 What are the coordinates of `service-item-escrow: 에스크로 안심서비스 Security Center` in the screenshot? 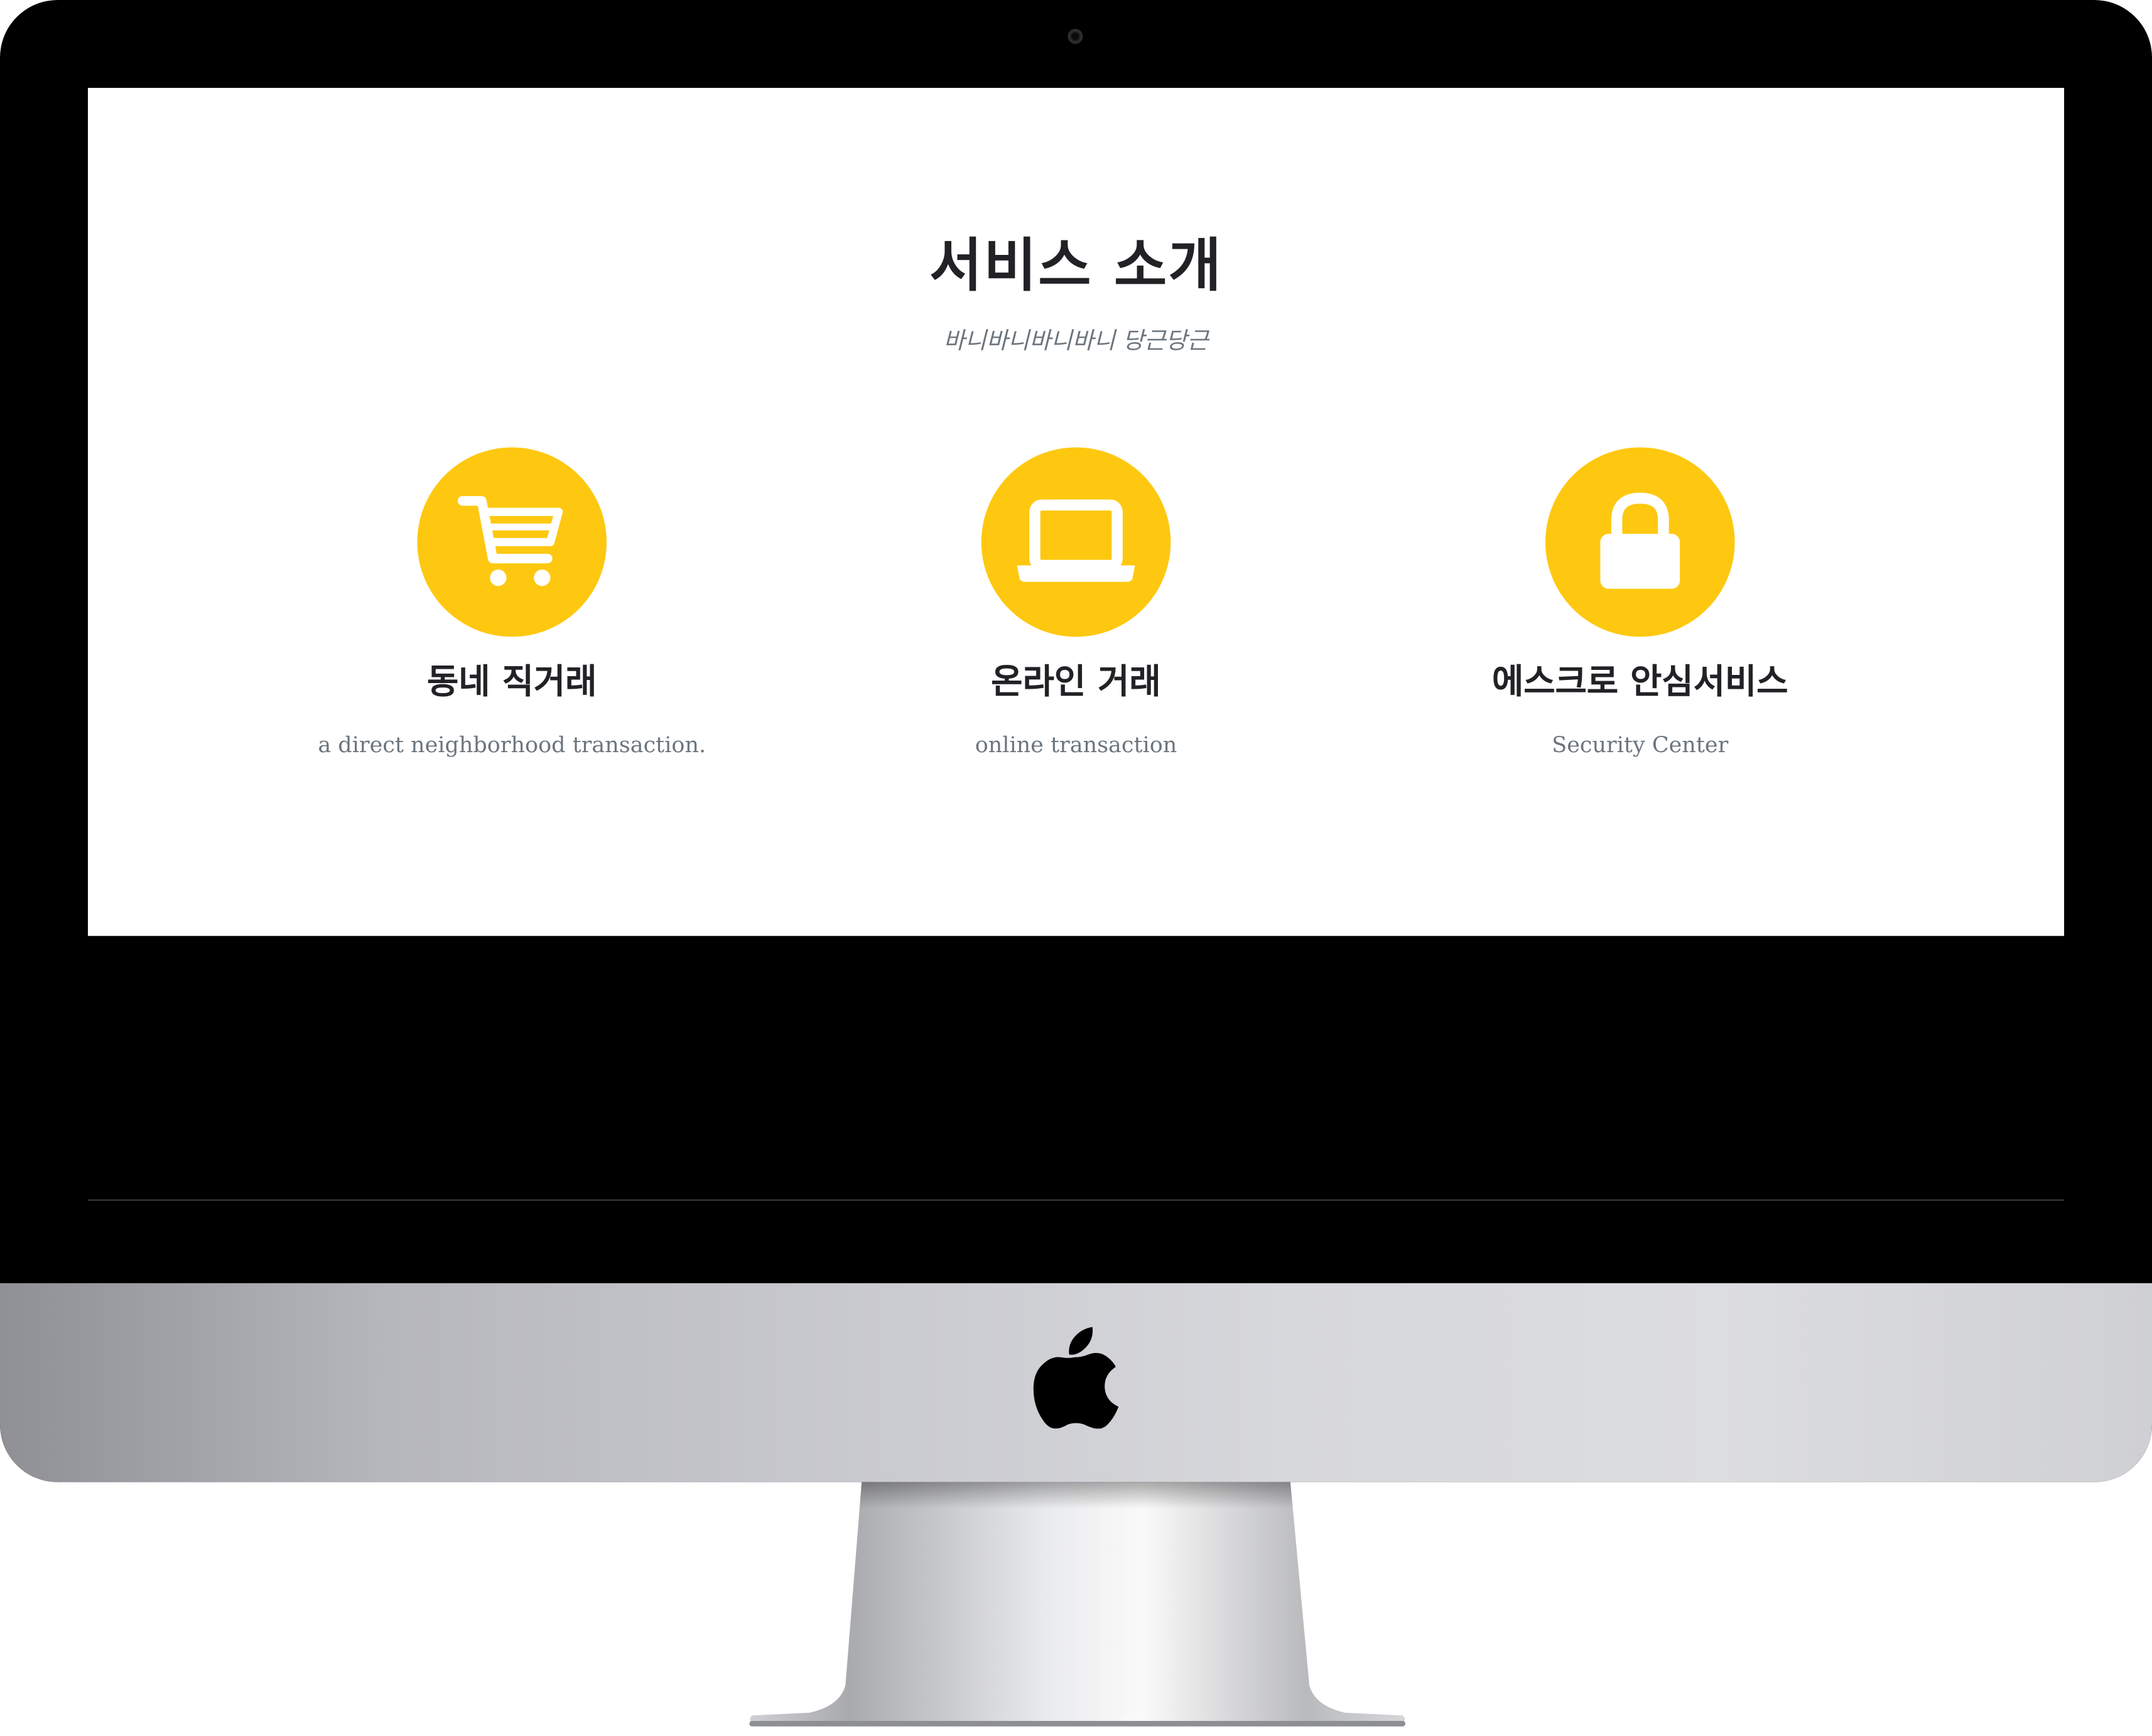 It's located at (1639, 603).